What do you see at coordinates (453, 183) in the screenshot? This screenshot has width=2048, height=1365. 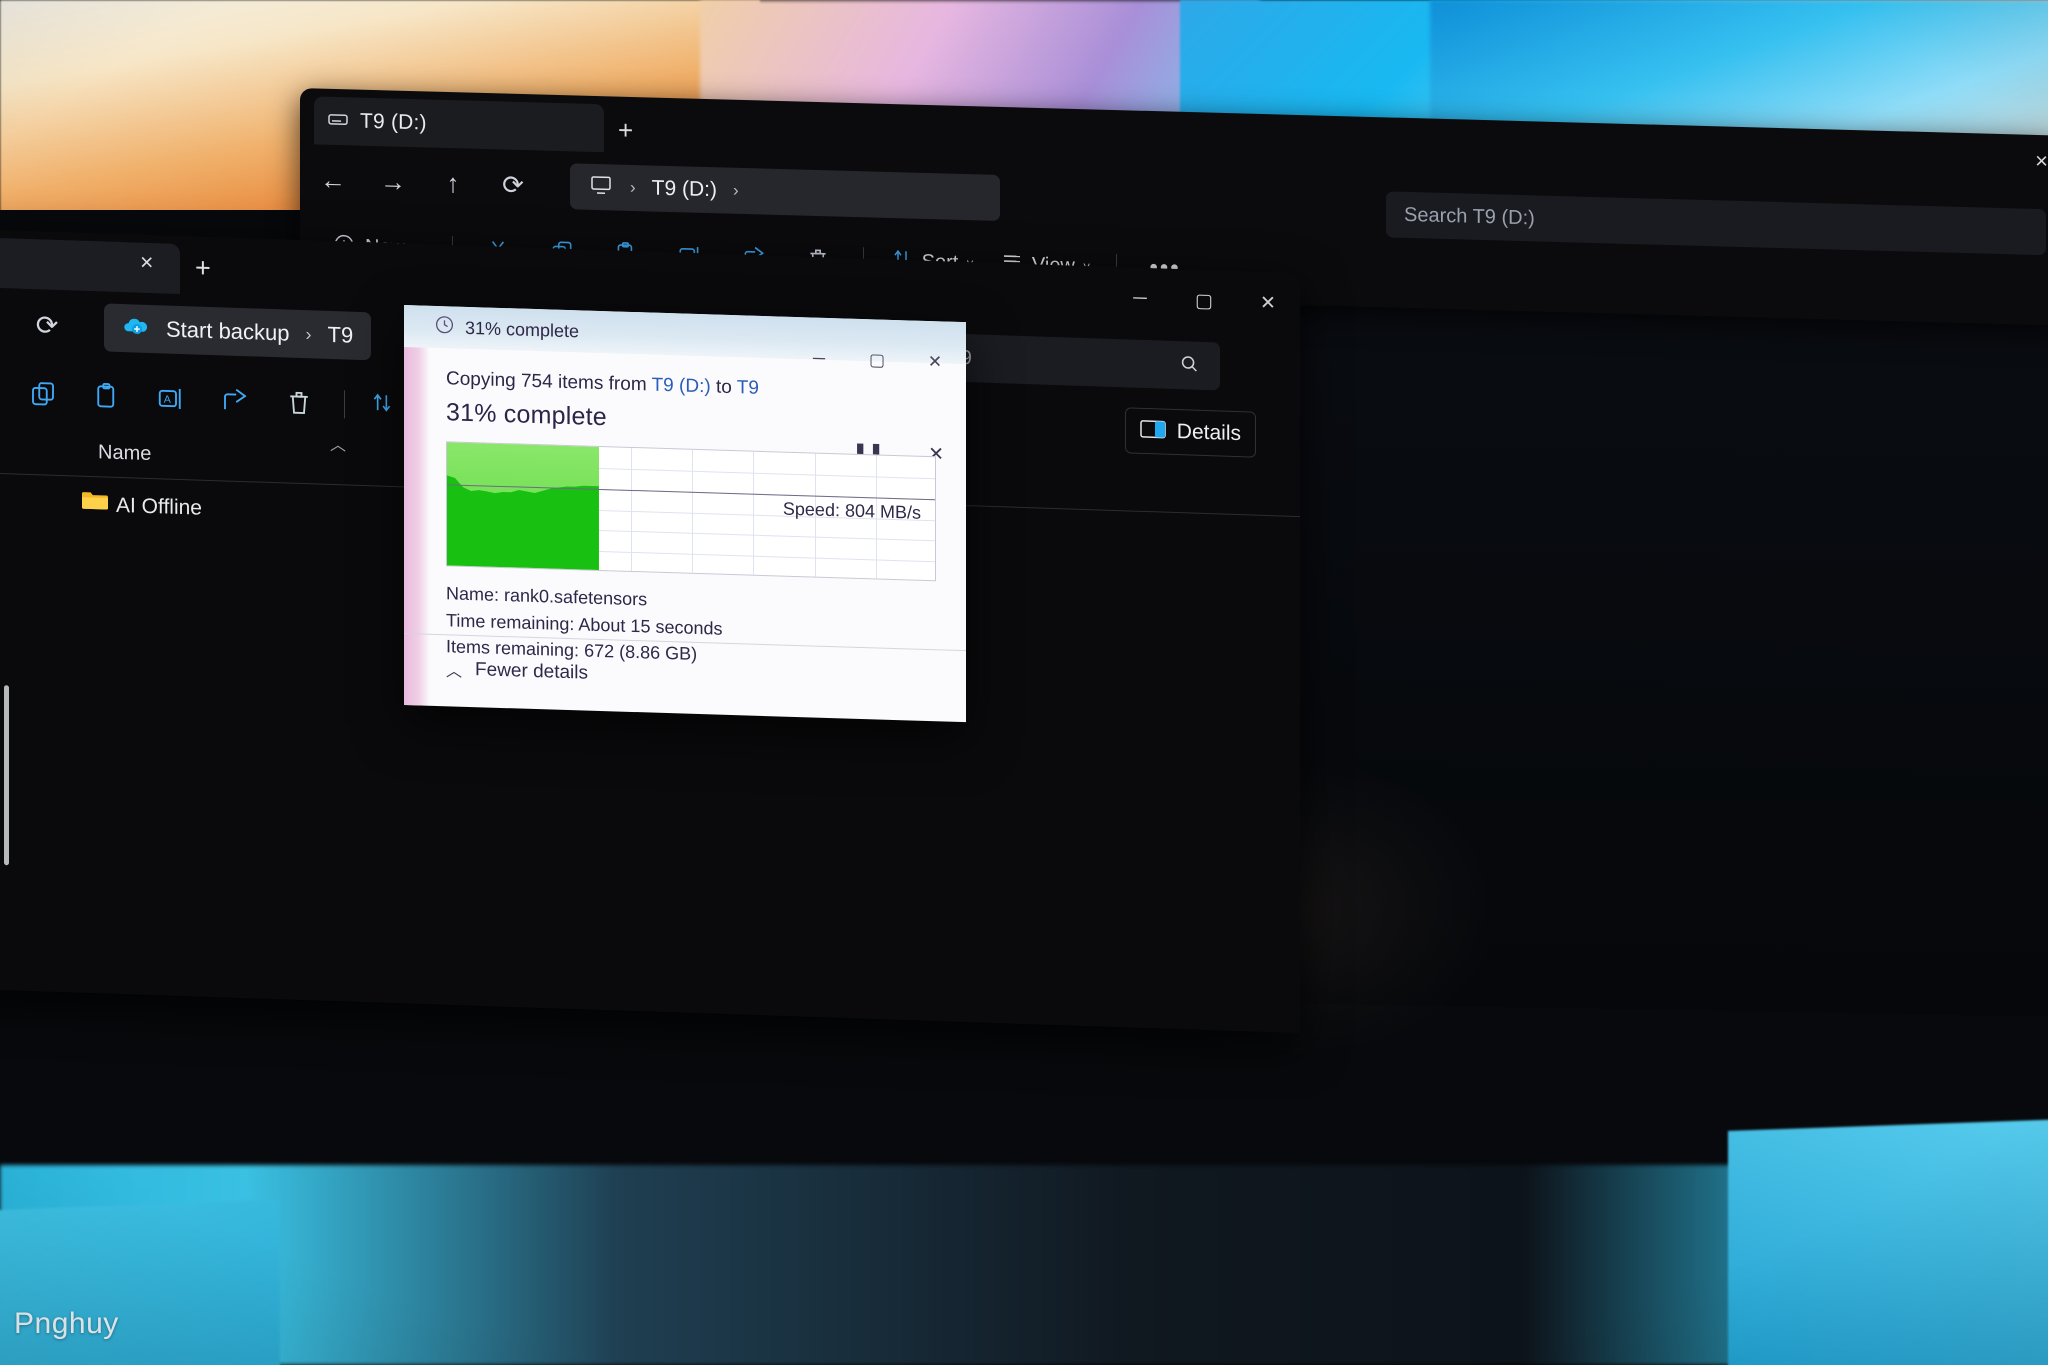 I see `up-icon: ↑` at bounding box center [453, 183].